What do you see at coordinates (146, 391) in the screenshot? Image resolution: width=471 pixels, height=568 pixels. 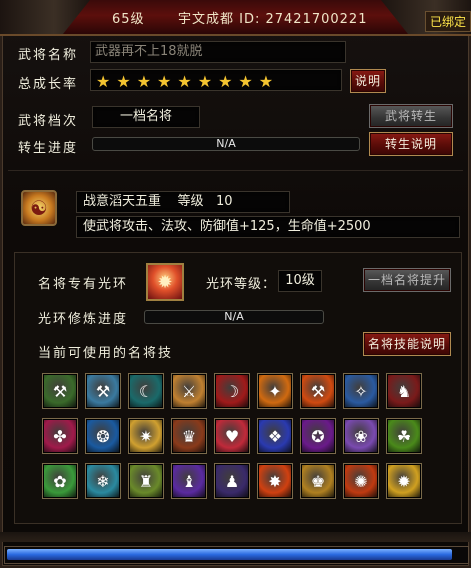 I see `wave-slash-icon: ☾` at bounding box center [146, 391].